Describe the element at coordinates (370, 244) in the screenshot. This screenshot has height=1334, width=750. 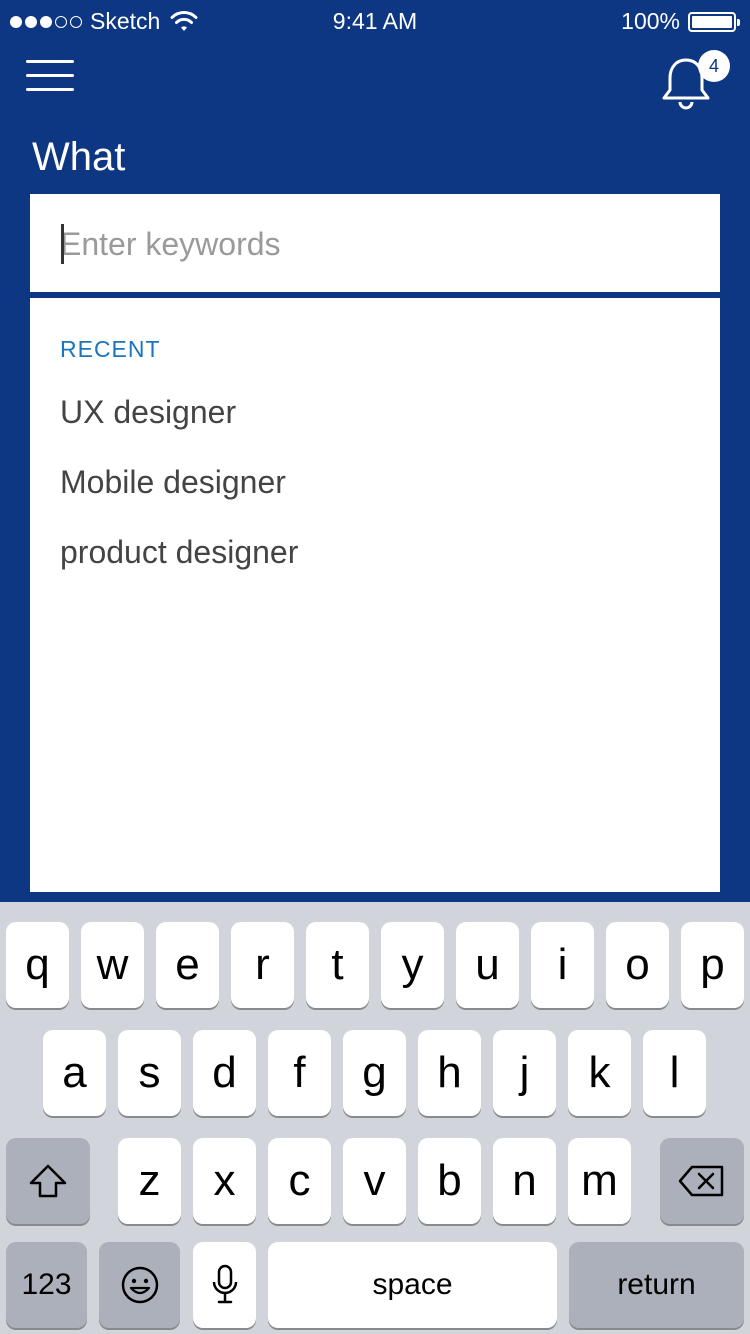
I see `search-input` at that location.